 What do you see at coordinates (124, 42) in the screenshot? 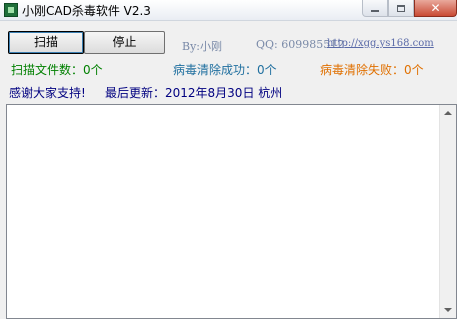
I see `stop-button: 停止` at bounding box center [124, 42].